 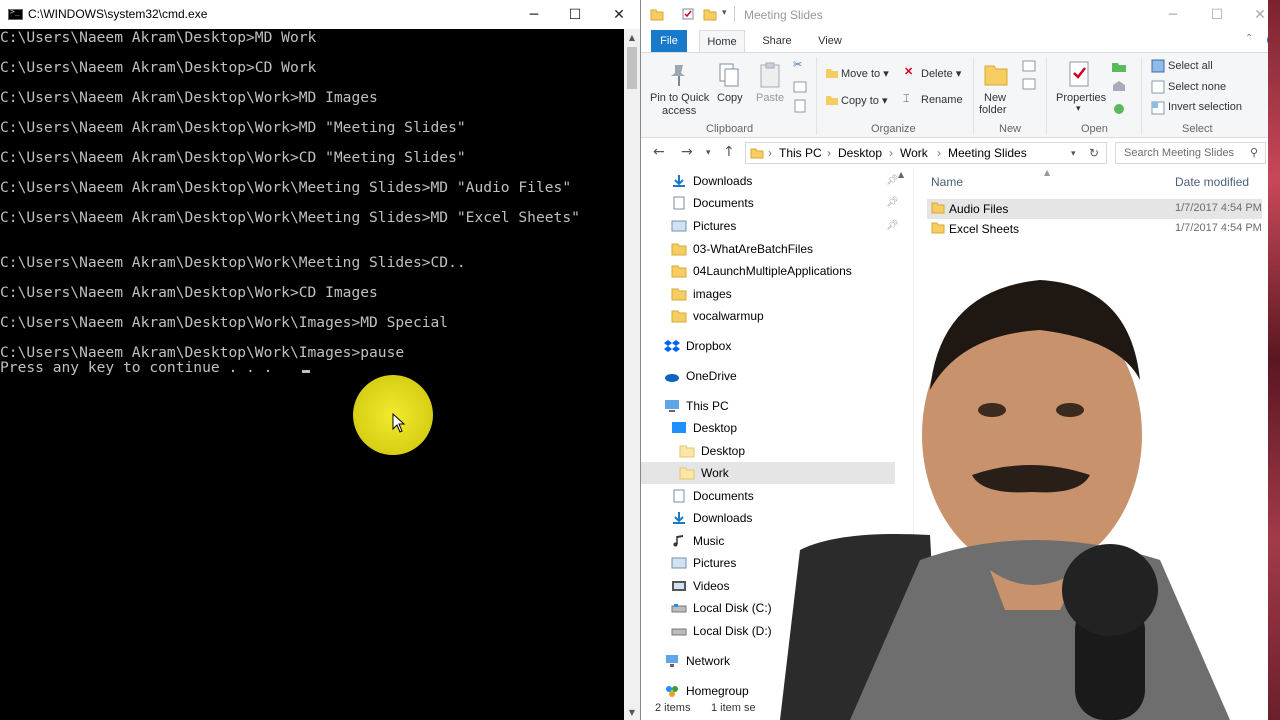 What do you see at coordinates (711, 181) in the screenshot?
I see `nav-item-downloads-pinned: Downloads` at bounding box center [711, 181].